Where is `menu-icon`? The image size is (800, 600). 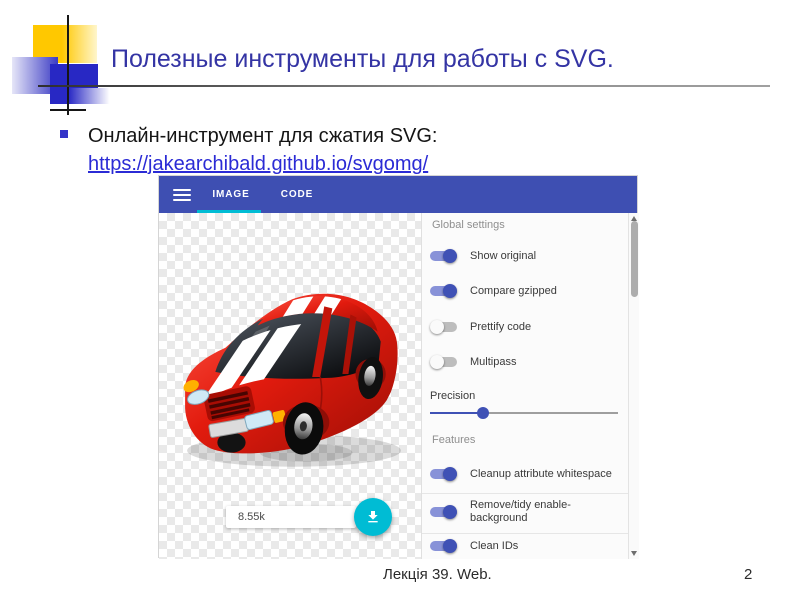 menu-icon is located at coordinates (182, 196).